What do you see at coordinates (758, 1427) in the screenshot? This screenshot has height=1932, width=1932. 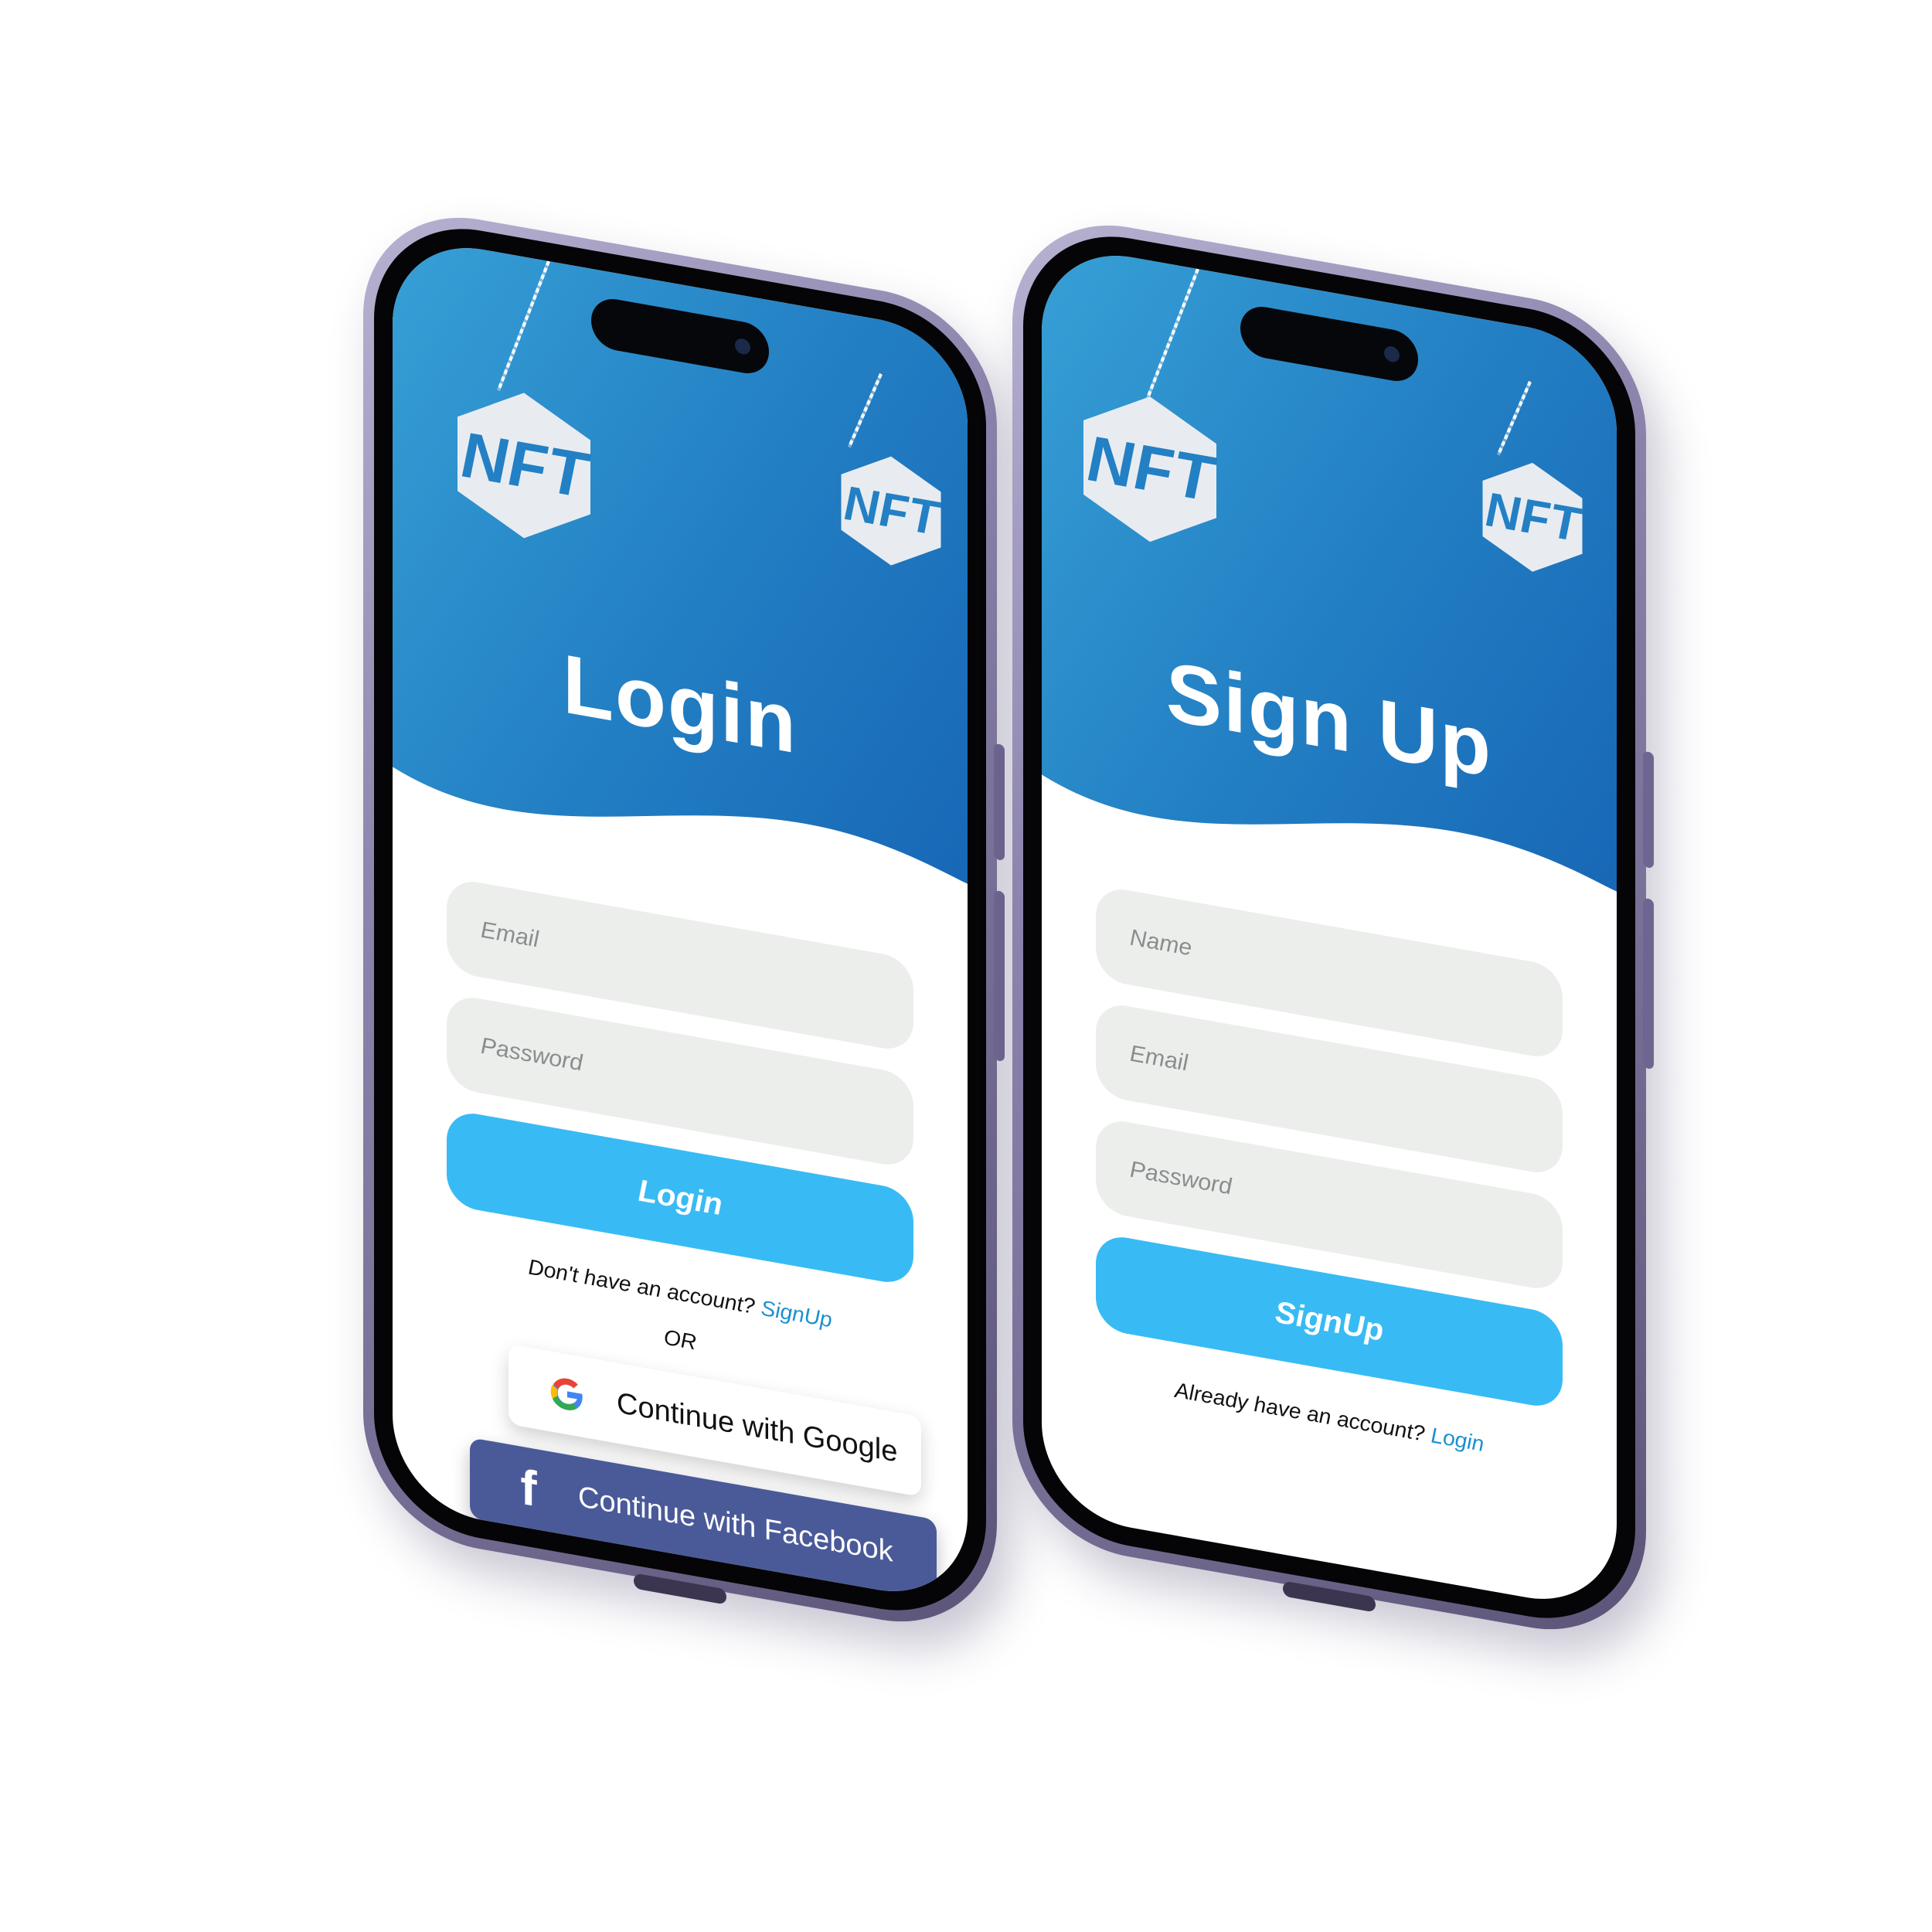 I see `google-button-label: Continue with Google` at bounding box center [758, 1427].